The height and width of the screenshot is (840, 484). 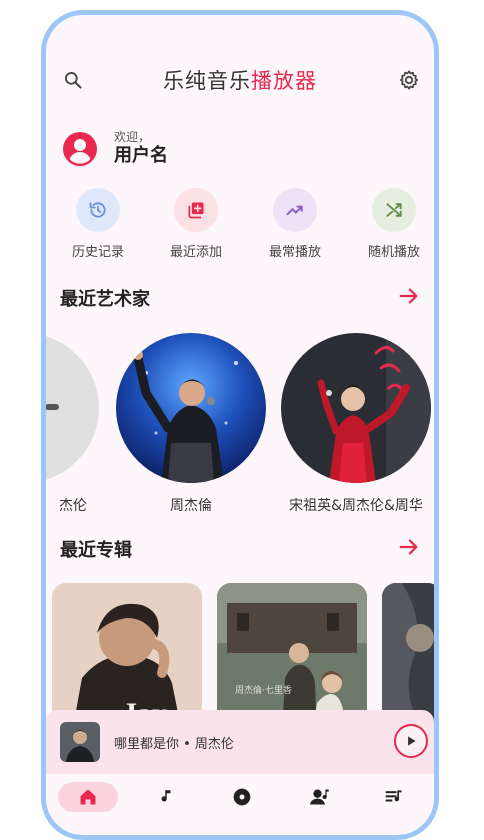 I want to click on nav-albums, so click(x=242, y=797).